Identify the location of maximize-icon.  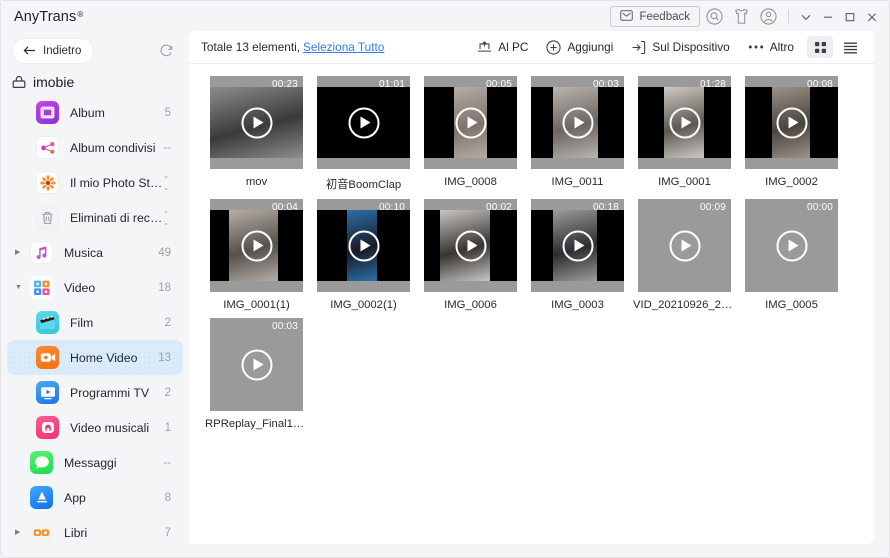
(850, 17).